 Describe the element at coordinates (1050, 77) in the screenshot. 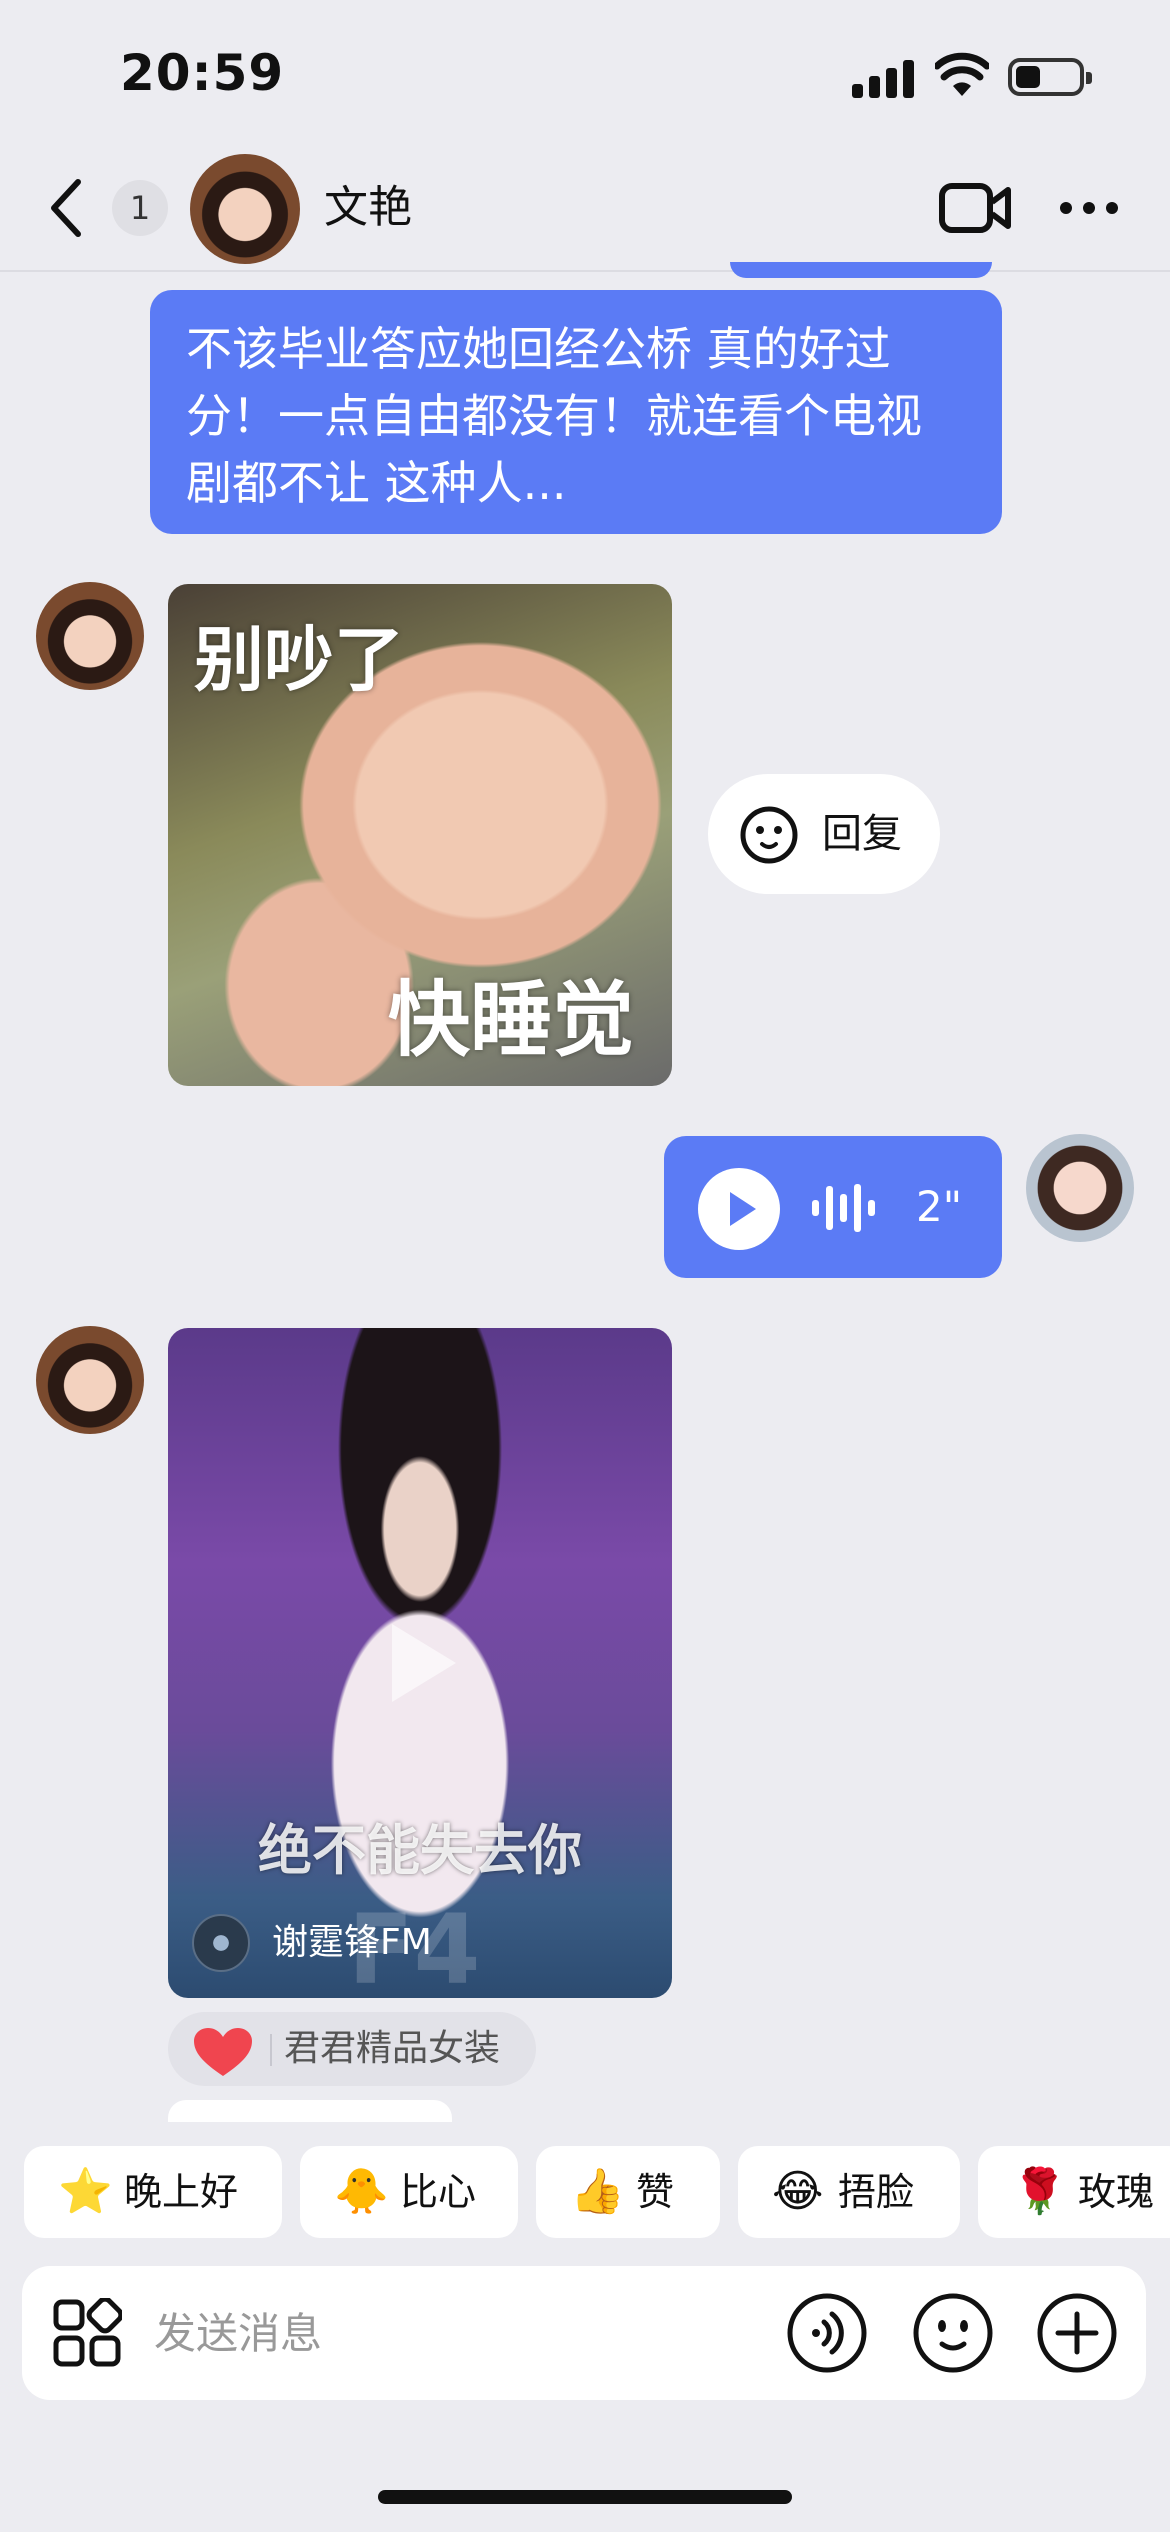

I see `battery-icon` at that location.